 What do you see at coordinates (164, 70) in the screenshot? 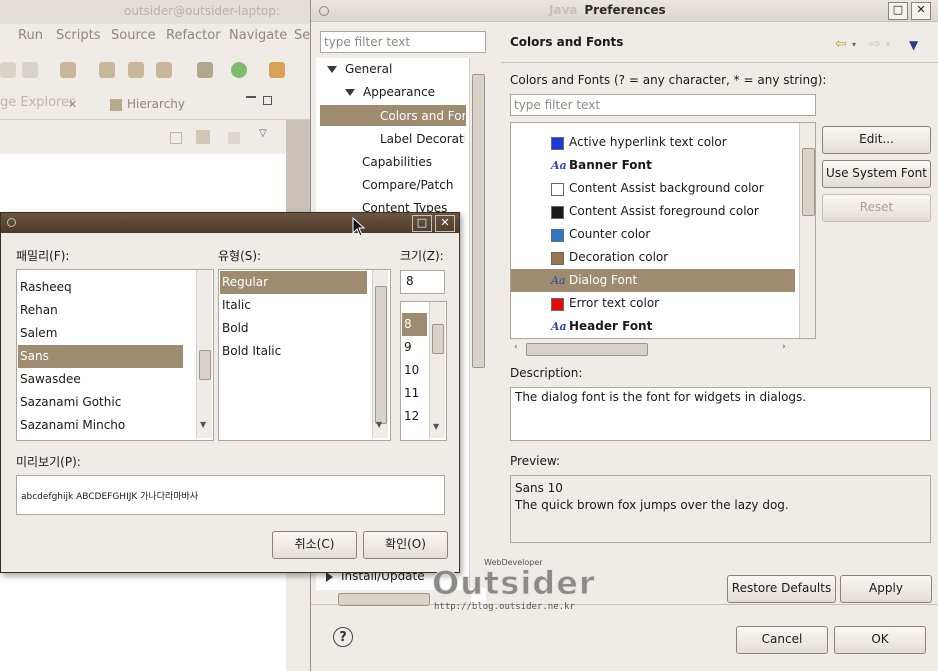
I see `new-file-icon` at bounding box center [164, 70].